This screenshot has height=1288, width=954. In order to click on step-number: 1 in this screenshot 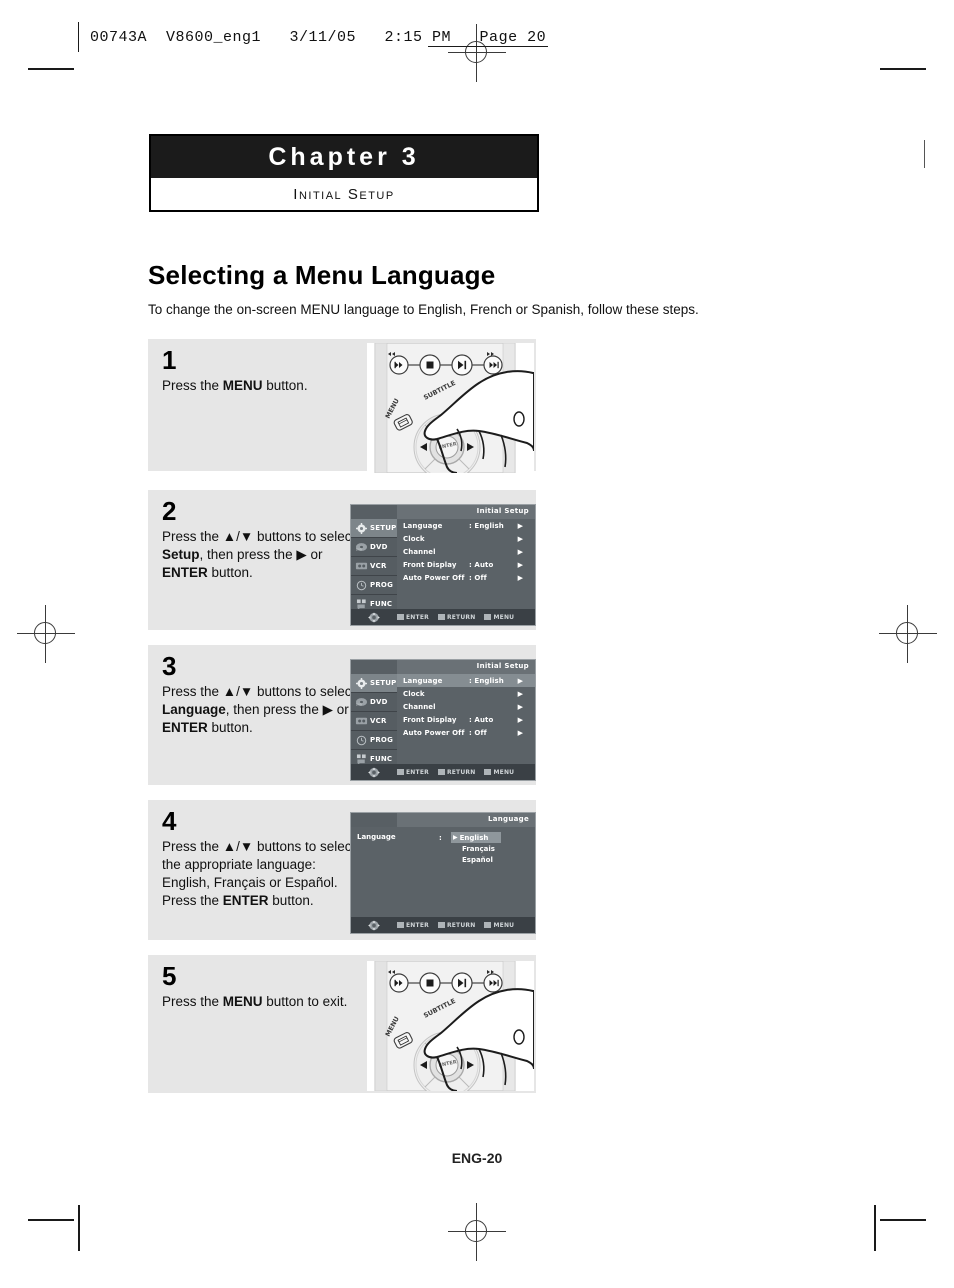, I will do `click(169, 360)`.